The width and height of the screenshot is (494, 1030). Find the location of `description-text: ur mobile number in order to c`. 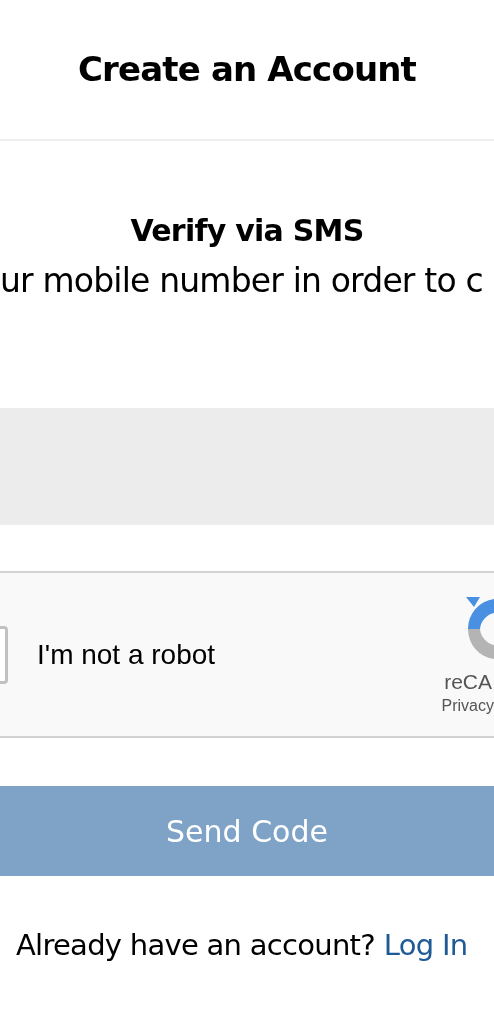

description-text: ur mobile number in order to c is located at coordinates (241, 281).